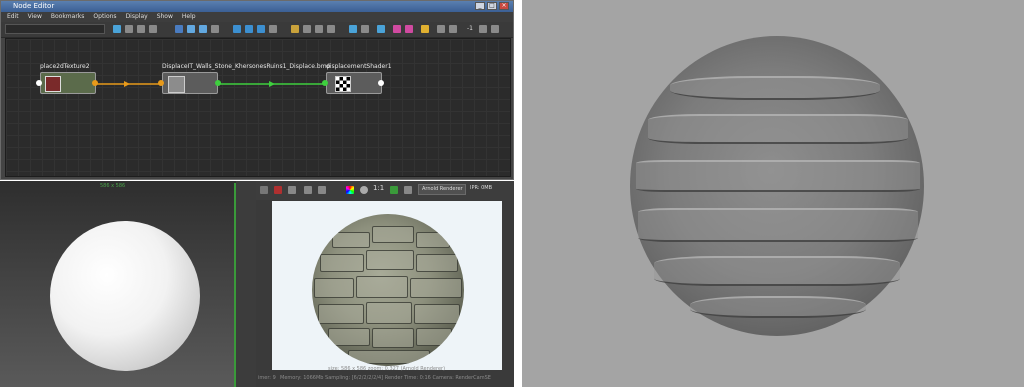 The image size is (1024, 387). What do you see at coordinates (35, 17) in the screenshot?
I see `menu-item-view: View` at bounding box center [35, 17].